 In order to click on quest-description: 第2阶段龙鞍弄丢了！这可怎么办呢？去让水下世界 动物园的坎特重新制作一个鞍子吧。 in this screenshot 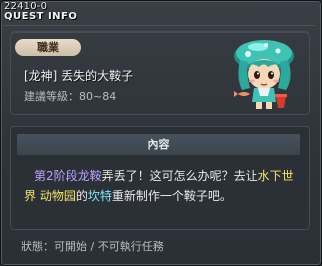, I will do `click(162, 186)`.